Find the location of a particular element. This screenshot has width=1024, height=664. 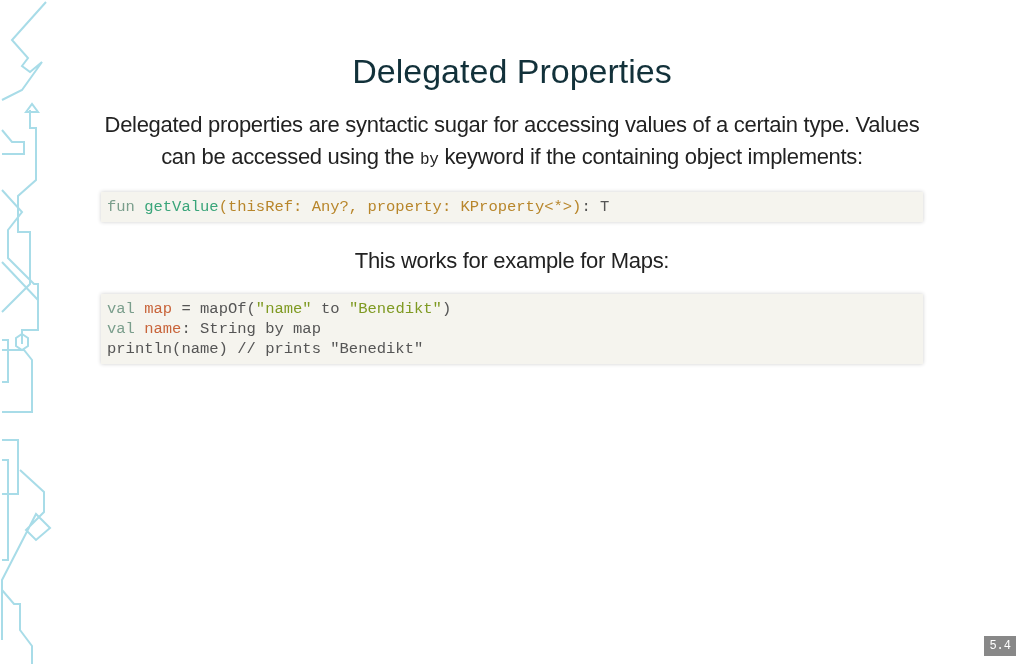

slide-title: Delegated Properties is located at coordinates (512, 71).